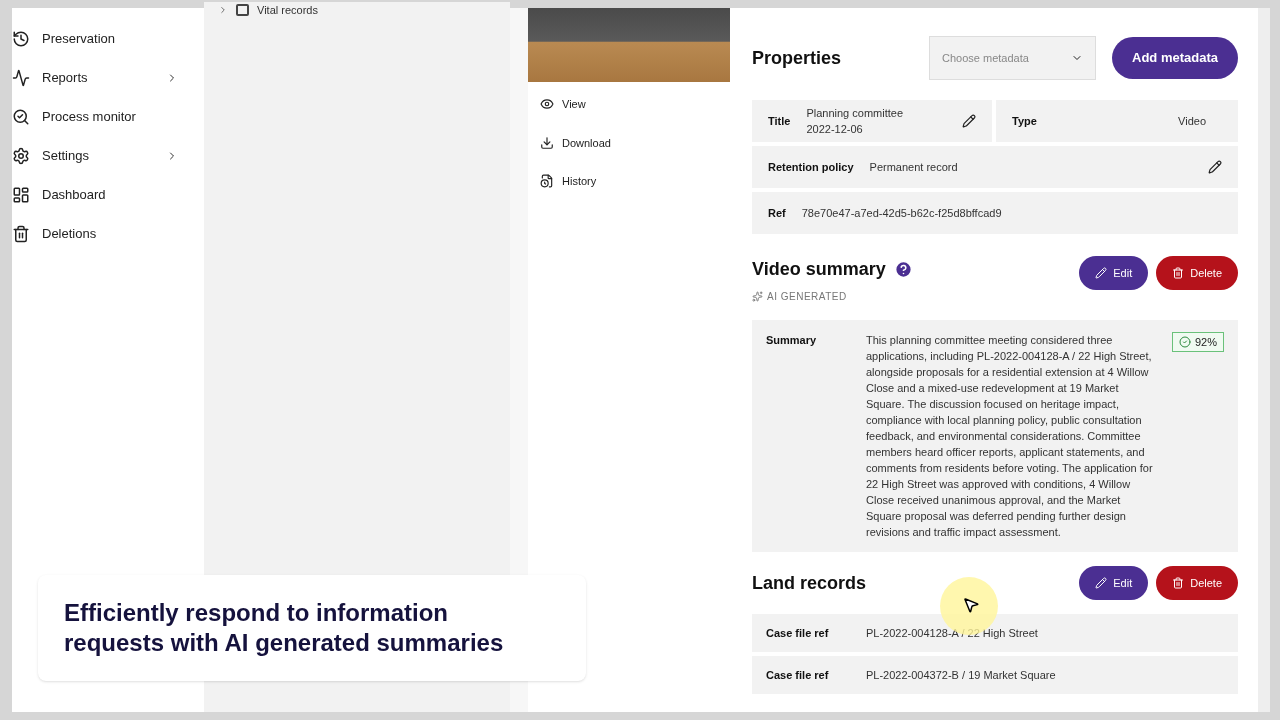  I want to click on property-label: Ref, so click(777, 213).